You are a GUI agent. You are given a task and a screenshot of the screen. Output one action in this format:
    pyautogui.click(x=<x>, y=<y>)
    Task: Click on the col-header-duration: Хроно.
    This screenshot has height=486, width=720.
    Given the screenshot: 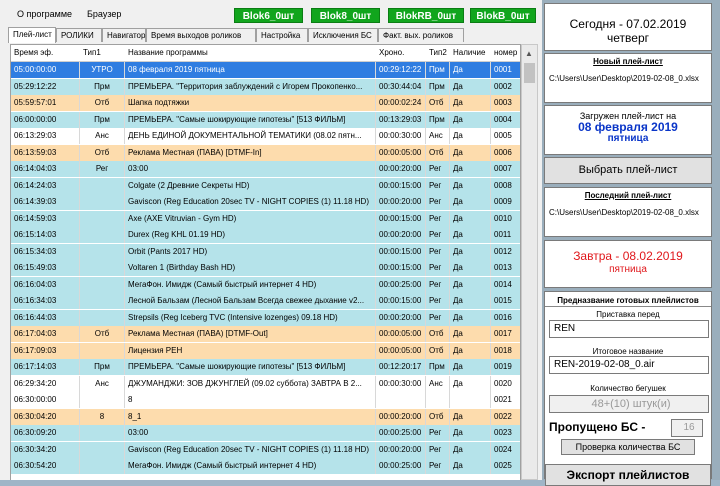 What is the action you would take?
    pyautogui.click(x=401, y=53)
    